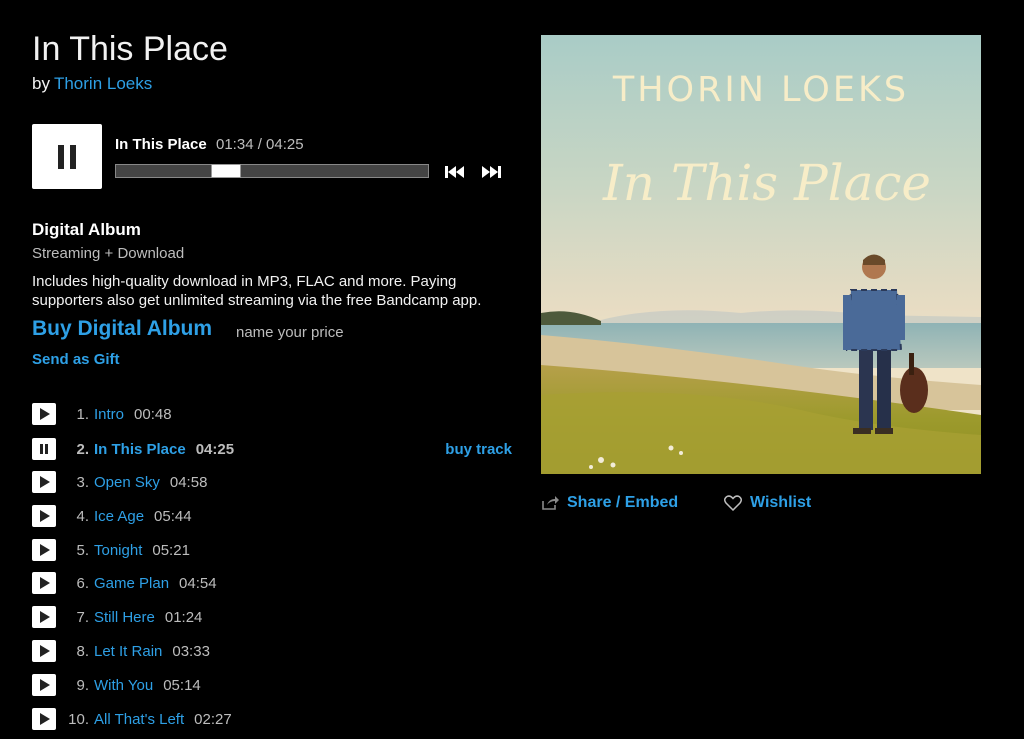  I want to click on track-number: 1., so click(82, 414).